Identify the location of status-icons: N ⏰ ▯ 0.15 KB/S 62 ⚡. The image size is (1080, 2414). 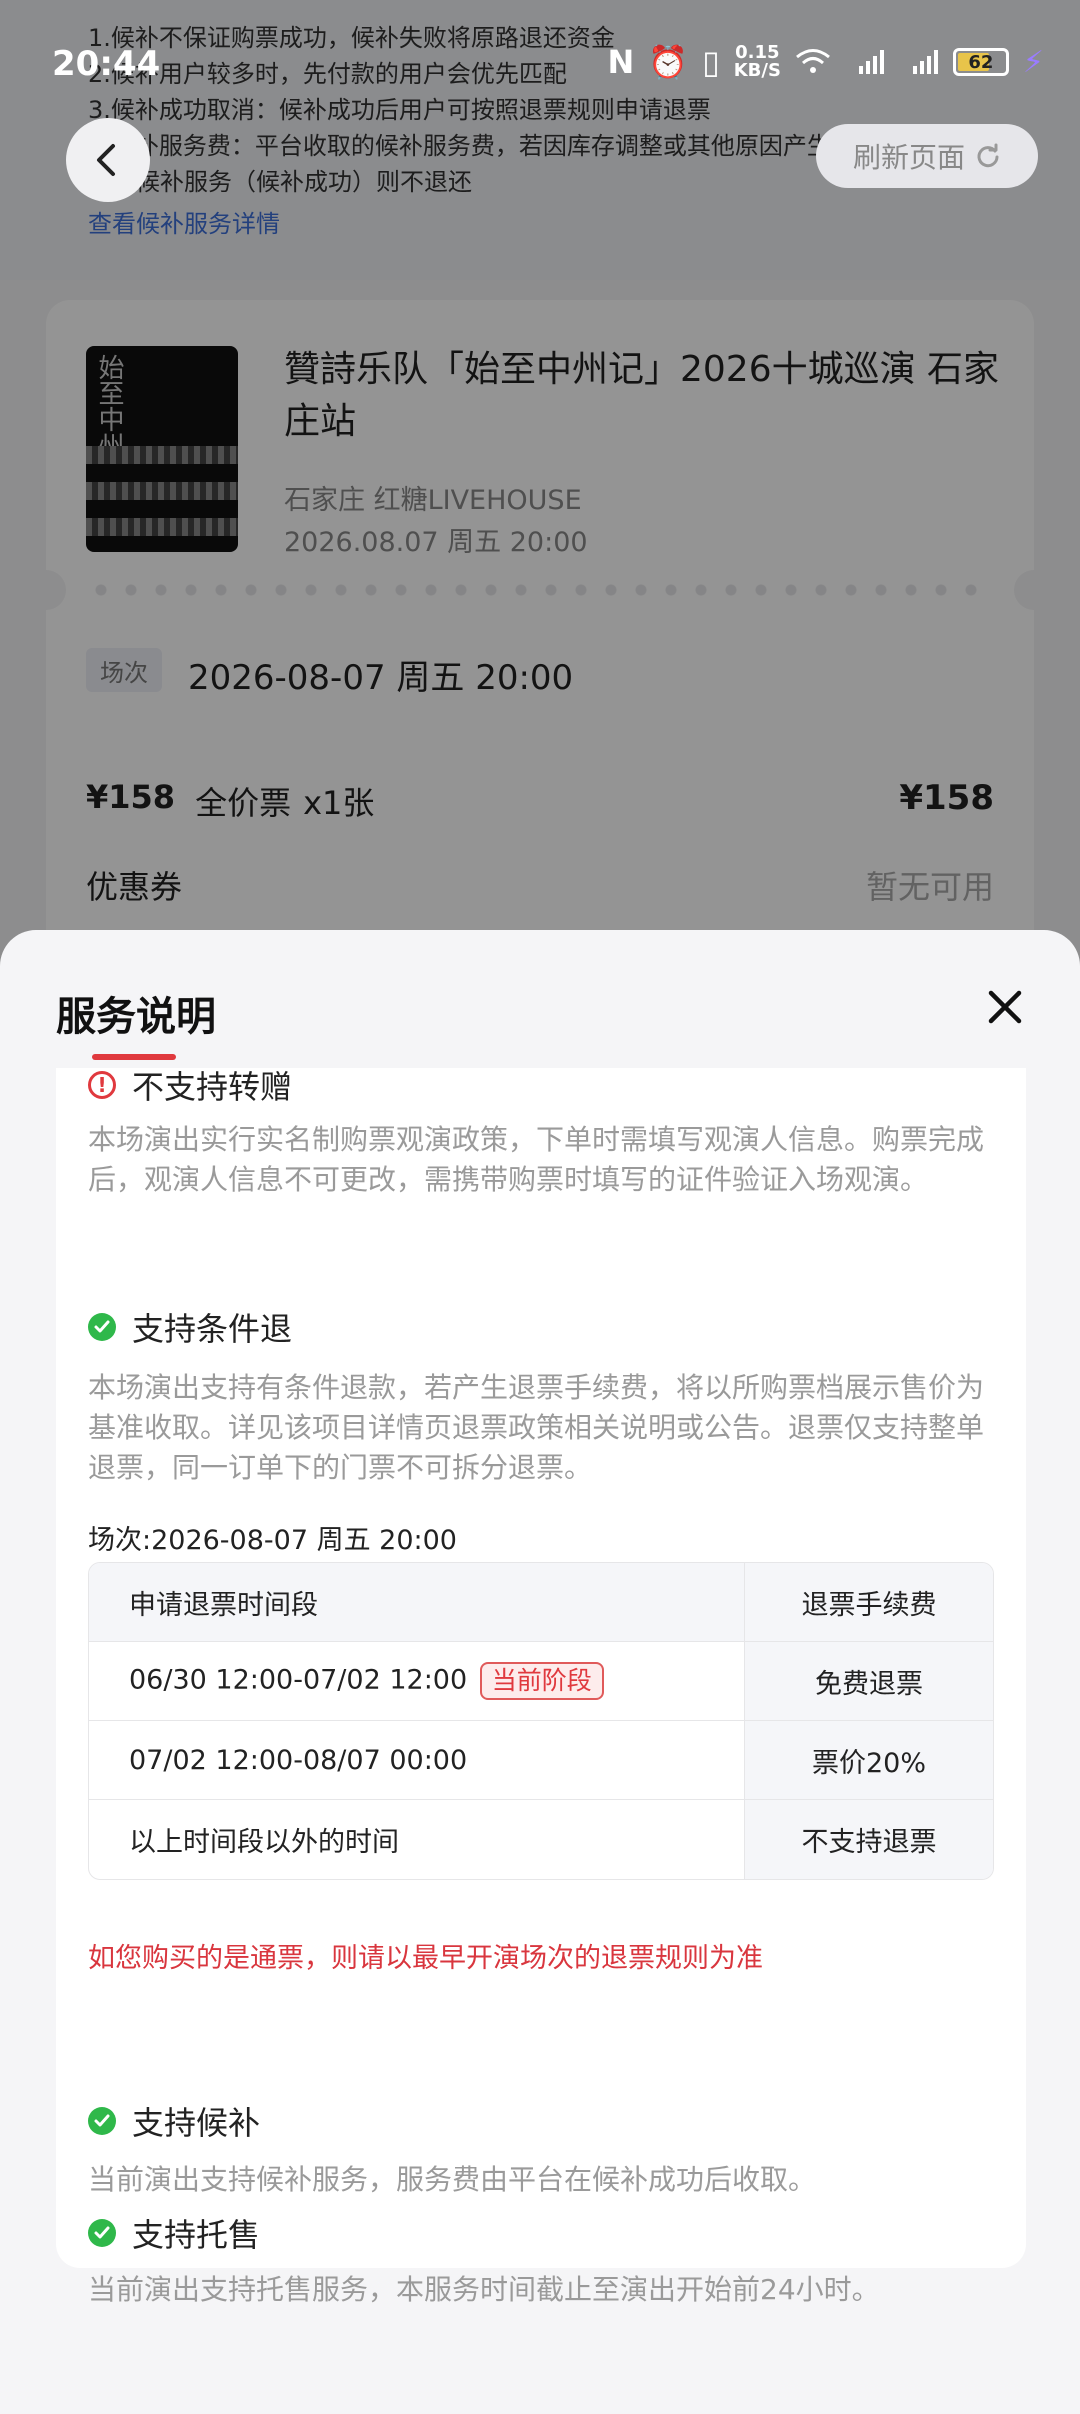
(825, 62).